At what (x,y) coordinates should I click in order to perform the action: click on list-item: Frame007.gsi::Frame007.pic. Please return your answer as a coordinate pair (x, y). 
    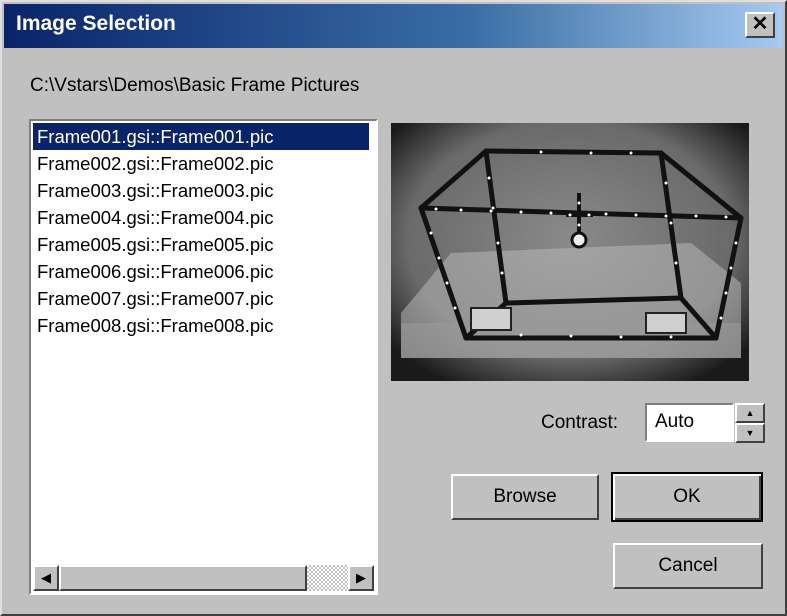
    Looking at the image, I should click on (201, 298).